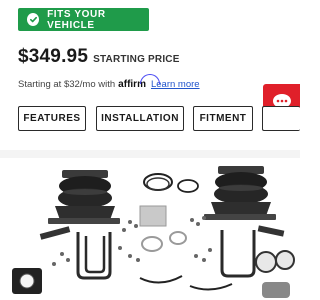 This screenshot has height=300, width=320. Describe the element at coordinates (52, 118) in the screenshot. I see `tab-features: FEATURES` at that location.